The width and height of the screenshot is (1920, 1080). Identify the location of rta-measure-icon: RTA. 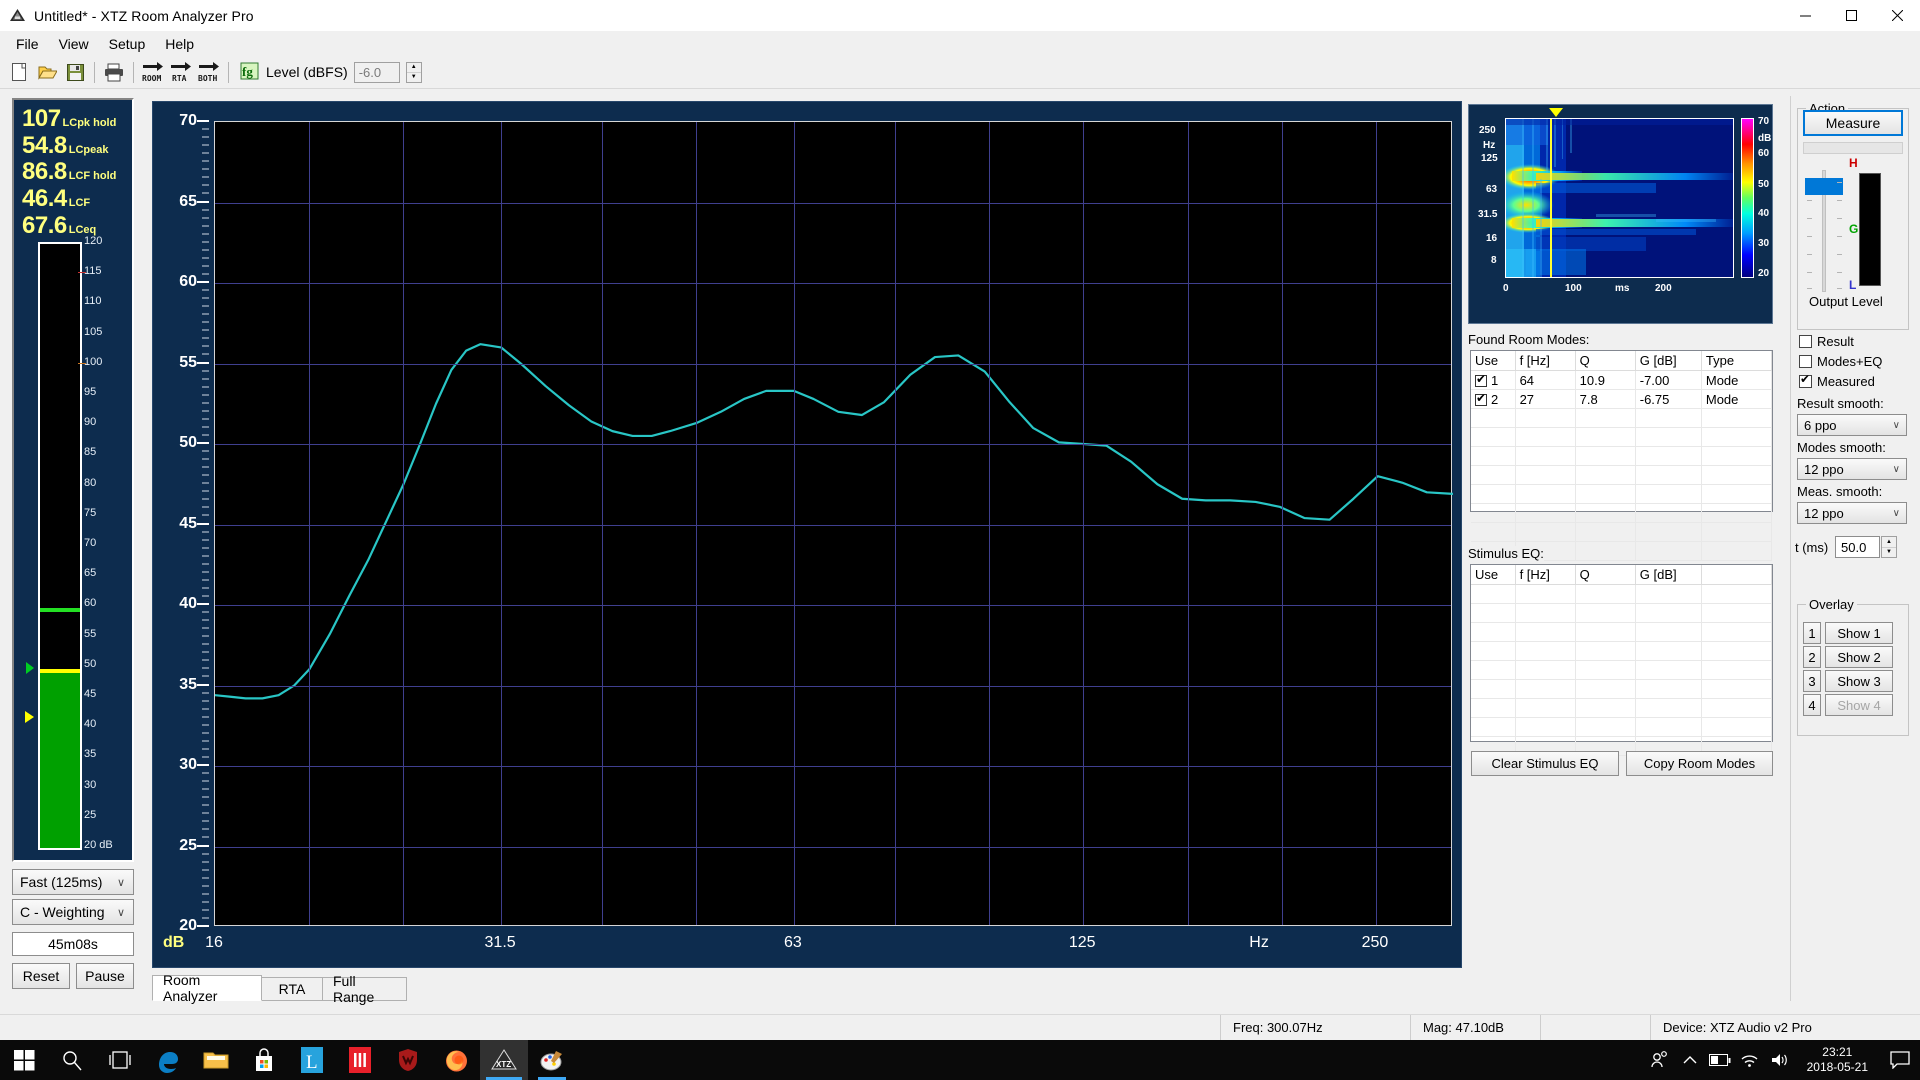
(181, 72).